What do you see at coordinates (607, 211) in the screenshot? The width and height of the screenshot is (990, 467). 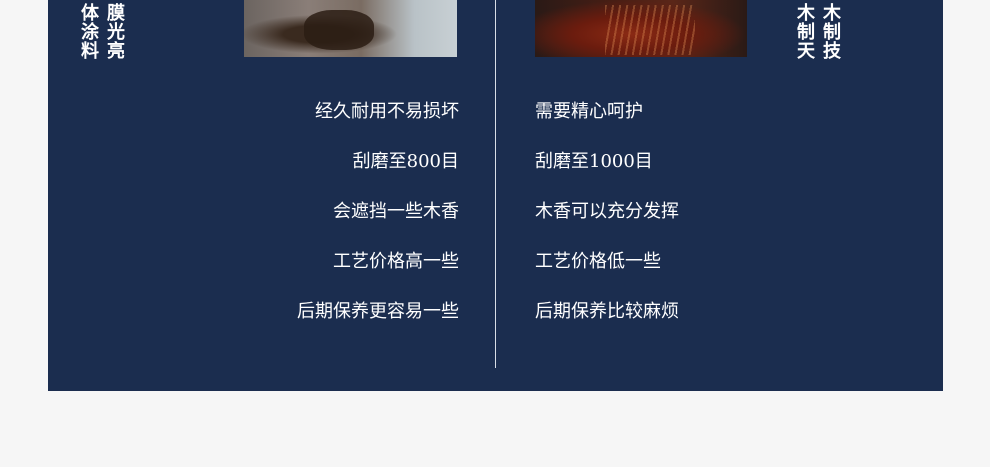 I see `right-item: 木香可以充分发挥` at bounding box center [607, 211].